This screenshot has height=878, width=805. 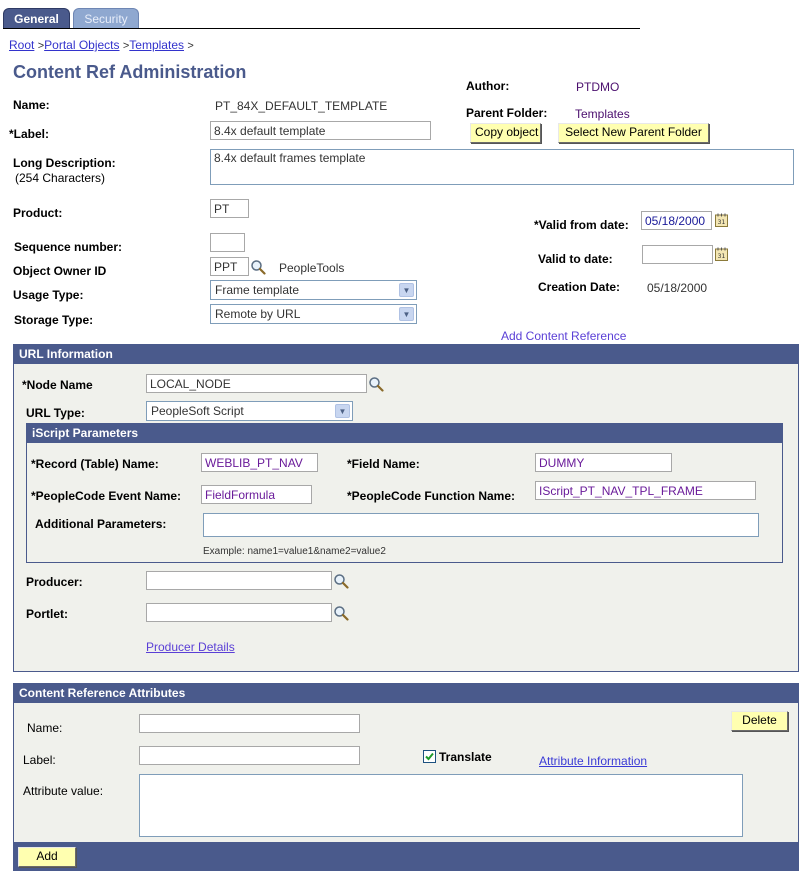 What do you see at coordinates (677, 288) in the screenshot?
I see `creation-date-value: 05/18/2000` at bounding box center [677, 288].